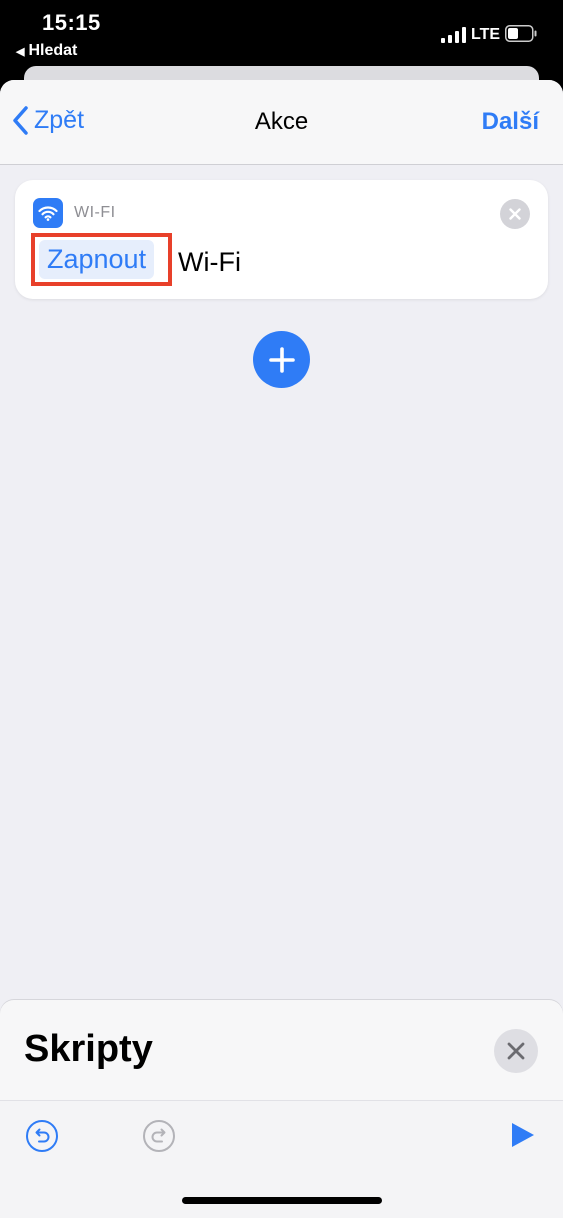 Image resolution: width=563 pixels, height=1218 pixels. What do you see at coordinates (486, 34) in the screenshot?
I see `network-type: LTE` at bounding box center [486, 34].